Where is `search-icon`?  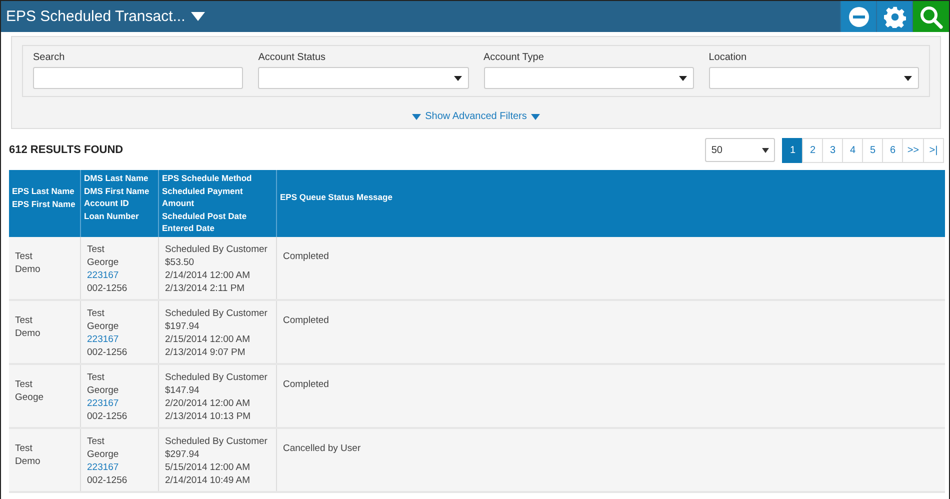
search-icon is located at coordinates (931, 16).